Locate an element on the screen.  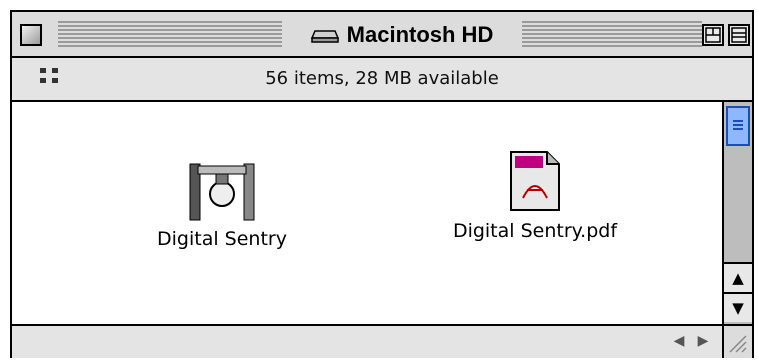
left-arrow-icon: ◀ is located at coordinates (679, 341).